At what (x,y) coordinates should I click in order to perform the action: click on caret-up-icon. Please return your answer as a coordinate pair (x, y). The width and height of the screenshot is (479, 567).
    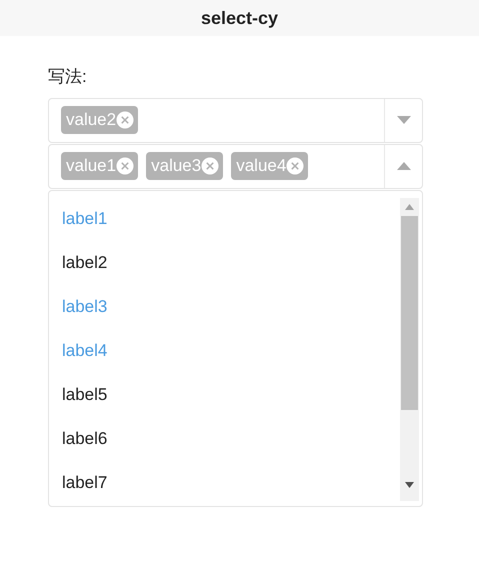
    Looking at the image, I should click on (403, 166).